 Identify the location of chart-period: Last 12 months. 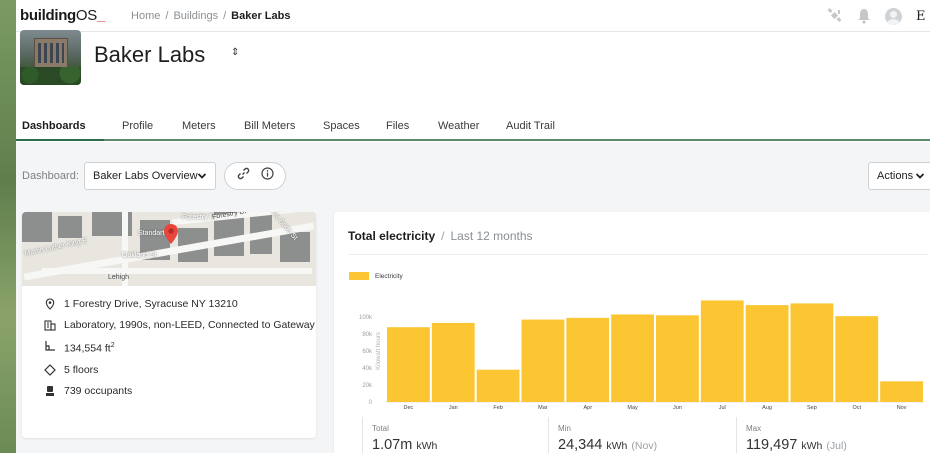
(491, 236).